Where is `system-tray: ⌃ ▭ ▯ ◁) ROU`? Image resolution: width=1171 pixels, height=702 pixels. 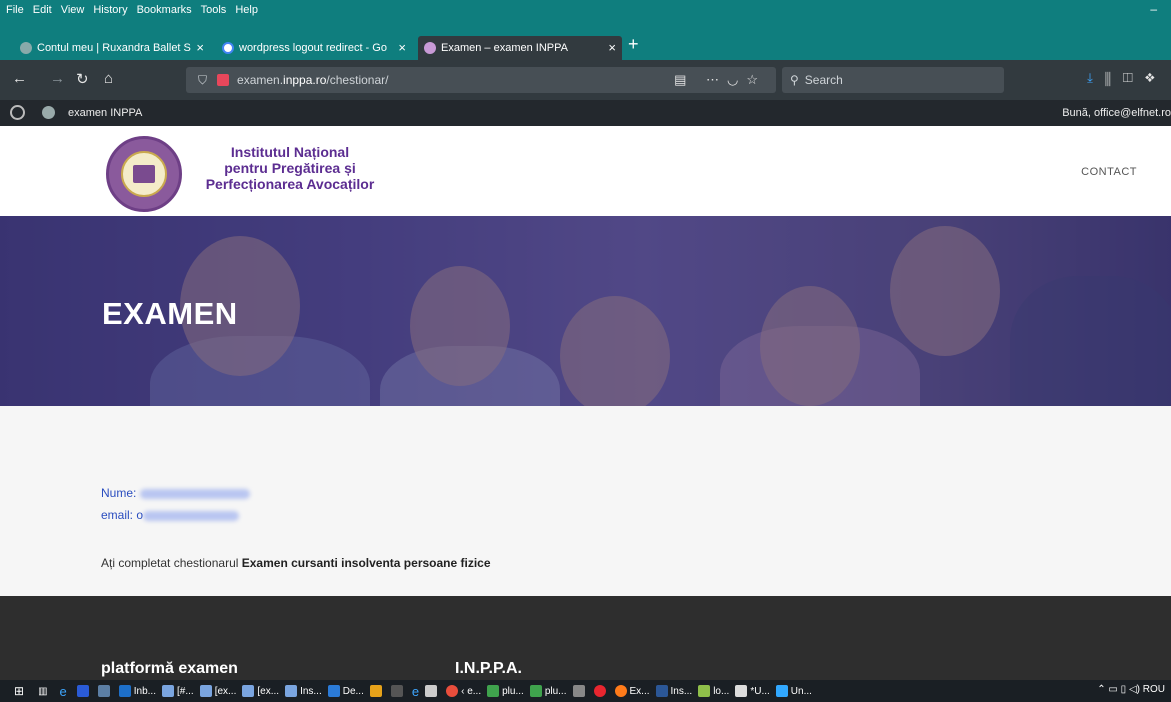 system-tray: ⌃ ▭ ▯ ◁) ROU is located at coordinates (1131, 689).